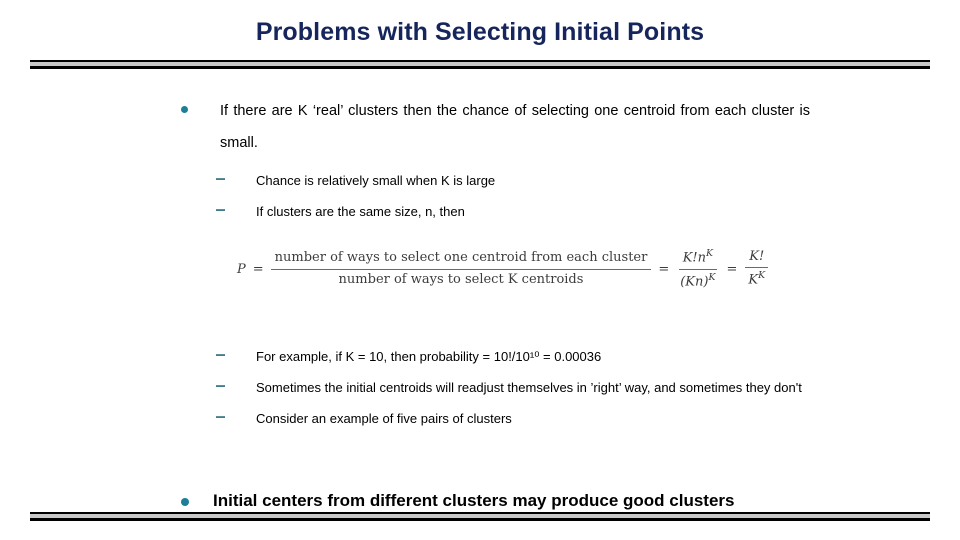  I want to click on formula-frac2-denominator: (Kn)K, so click(697, 280).